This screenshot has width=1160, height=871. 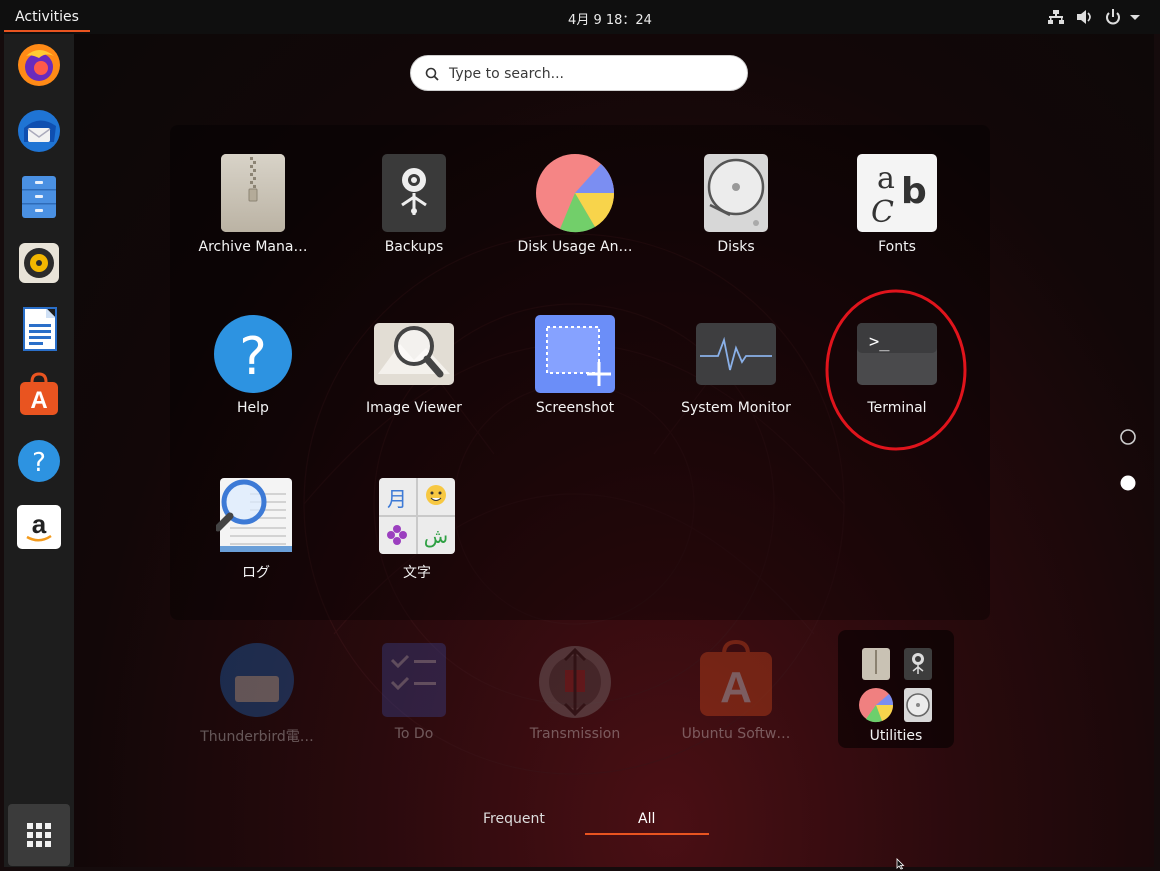 What do you see at coordinates (882, 212) in the screenshot?
I see `svg-text: C` at bounding box center [882, 212].